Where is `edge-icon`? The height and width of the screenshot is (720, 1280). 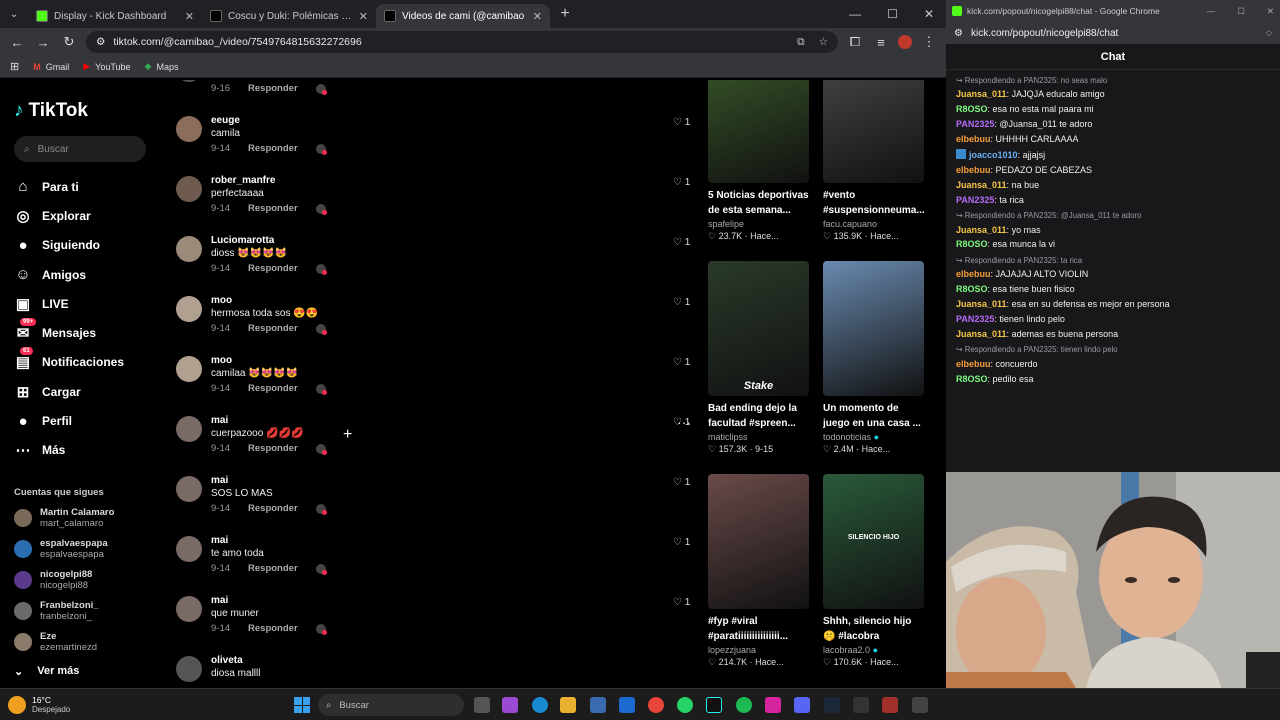
edge-icon is located at coordinates (540, 705).